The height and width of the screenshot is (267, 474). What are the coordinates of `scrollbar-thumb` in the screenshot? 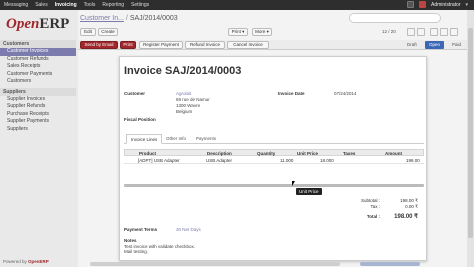 It's located at (470, 133).